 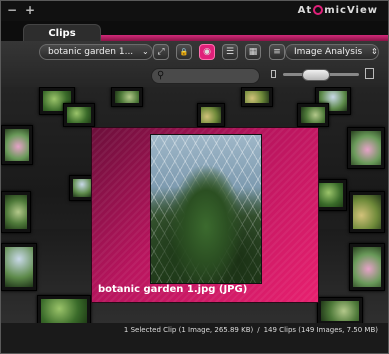 I want to click on fullscreen-icon: ⤢, so click(x=161, y=52).